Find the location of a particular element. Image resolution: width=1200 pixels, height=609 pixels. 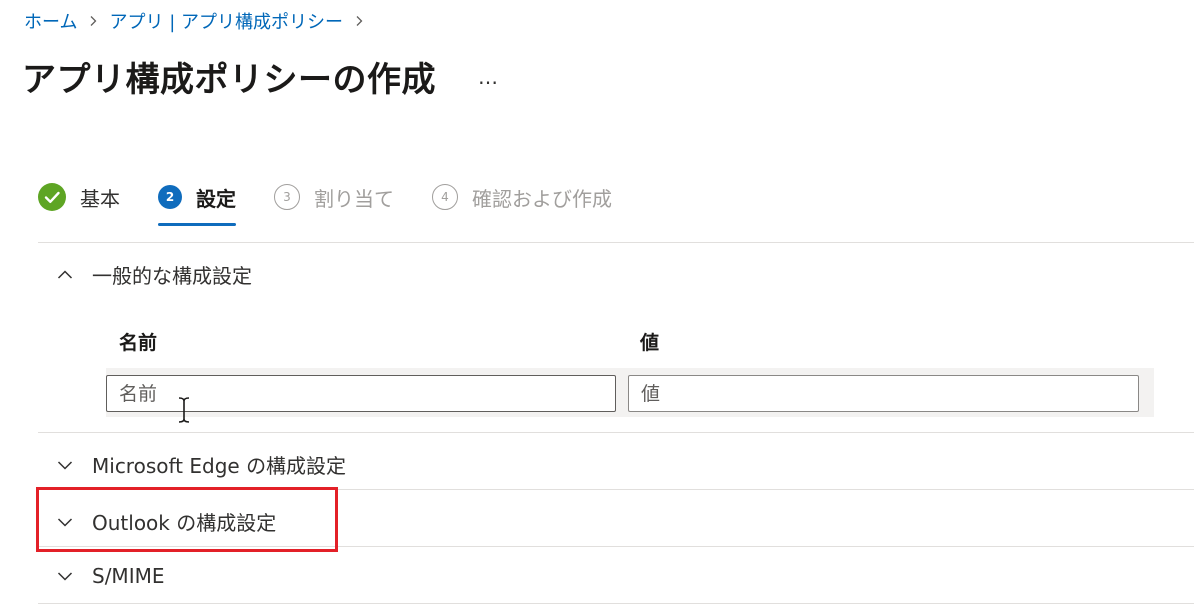

section-label: 一般的な構成設定 is located at coordinates (172, 276).